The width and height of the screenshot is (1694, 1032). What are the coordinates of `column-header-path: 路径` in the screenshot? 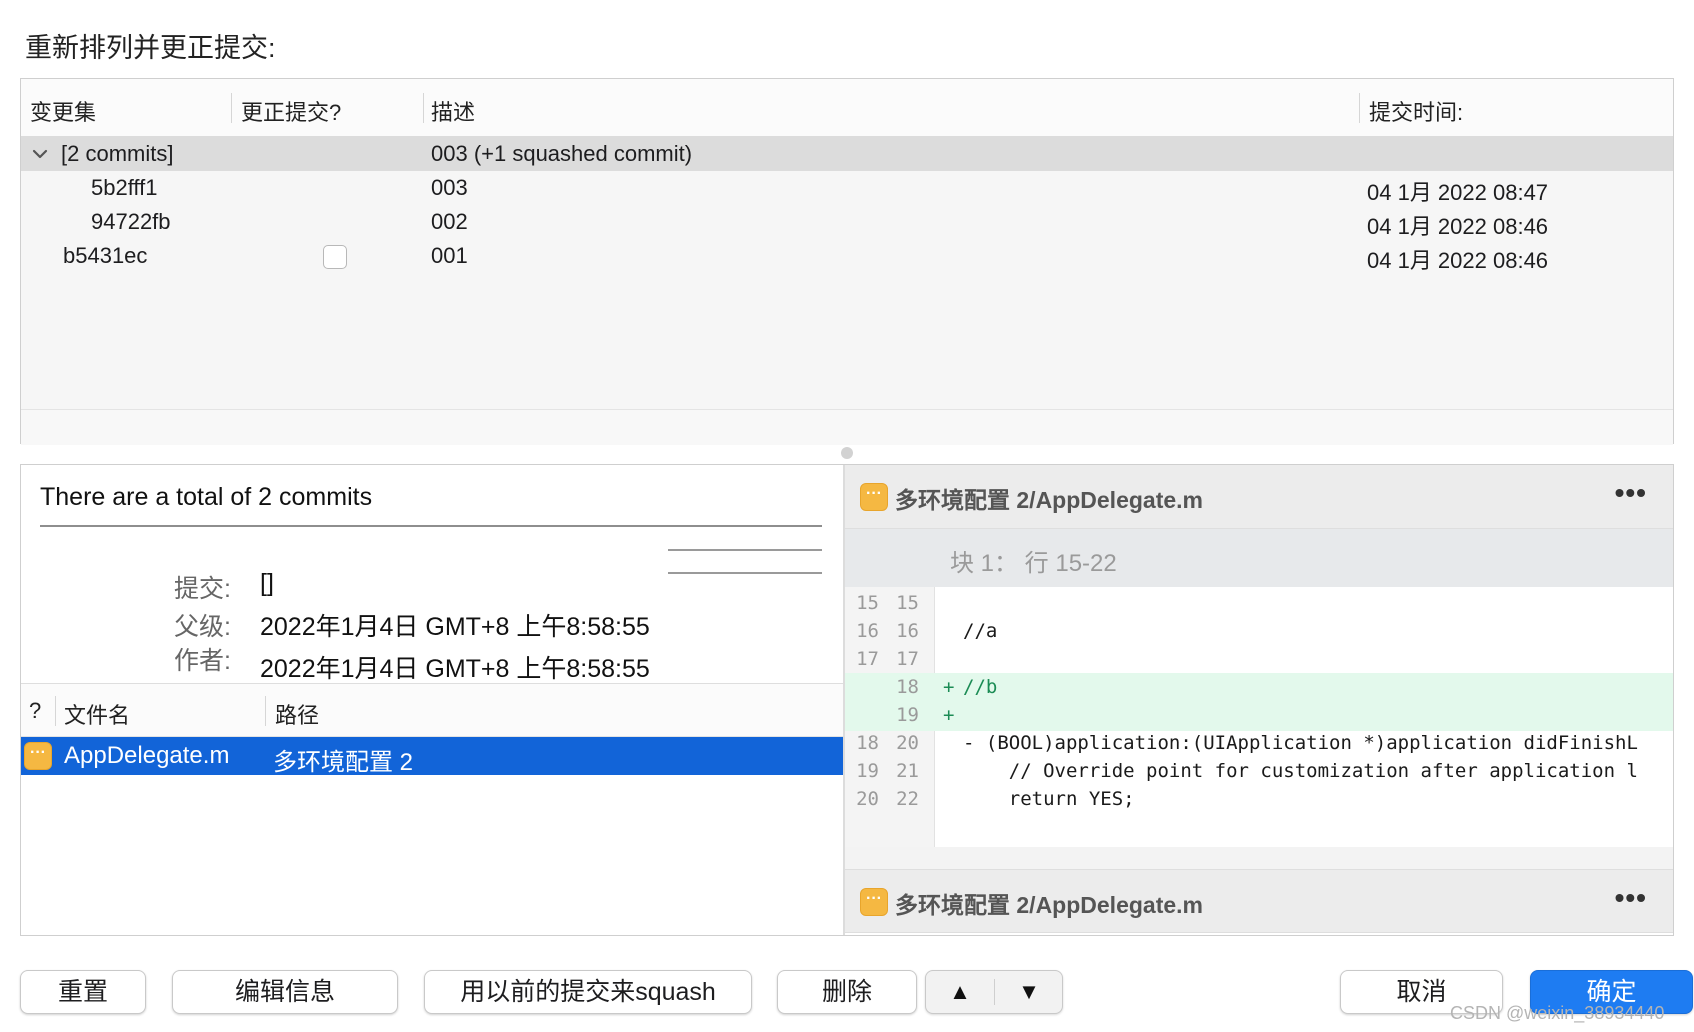 It's located at (297, 714).